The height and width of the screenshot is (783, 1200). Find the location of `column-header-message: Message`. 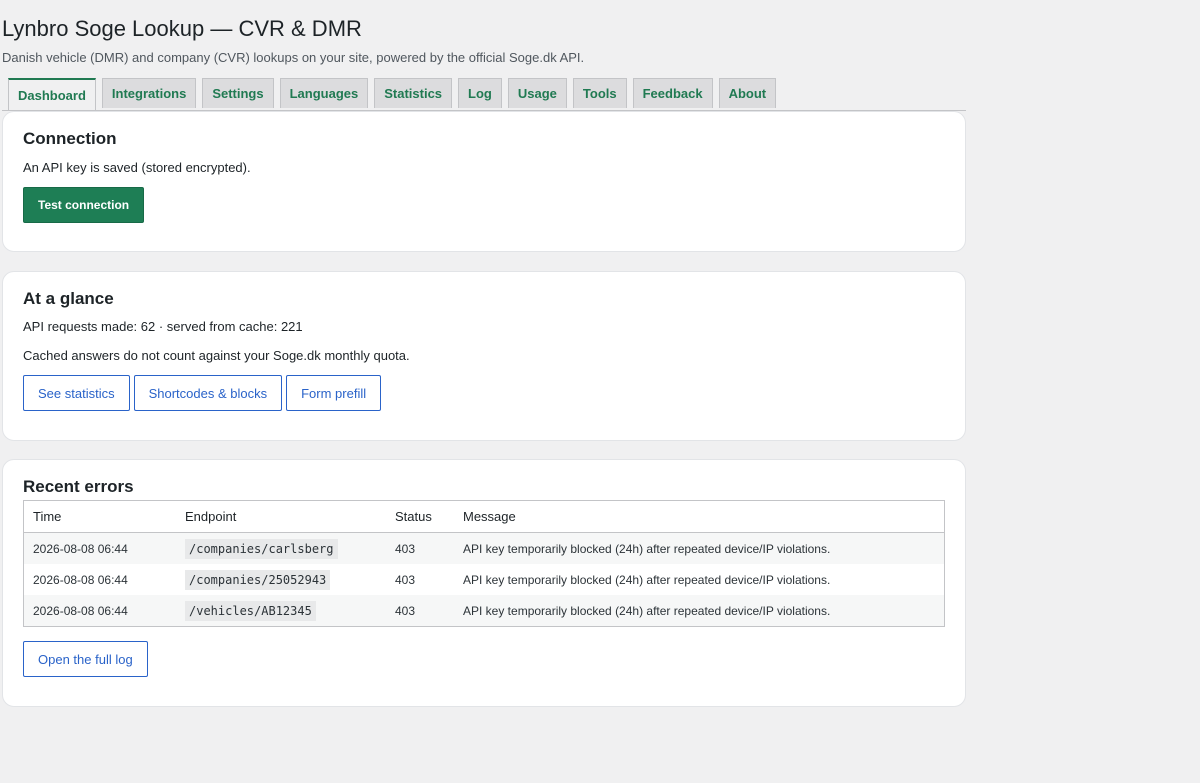

column-header-message: Message is located at coordinates (699, 516).